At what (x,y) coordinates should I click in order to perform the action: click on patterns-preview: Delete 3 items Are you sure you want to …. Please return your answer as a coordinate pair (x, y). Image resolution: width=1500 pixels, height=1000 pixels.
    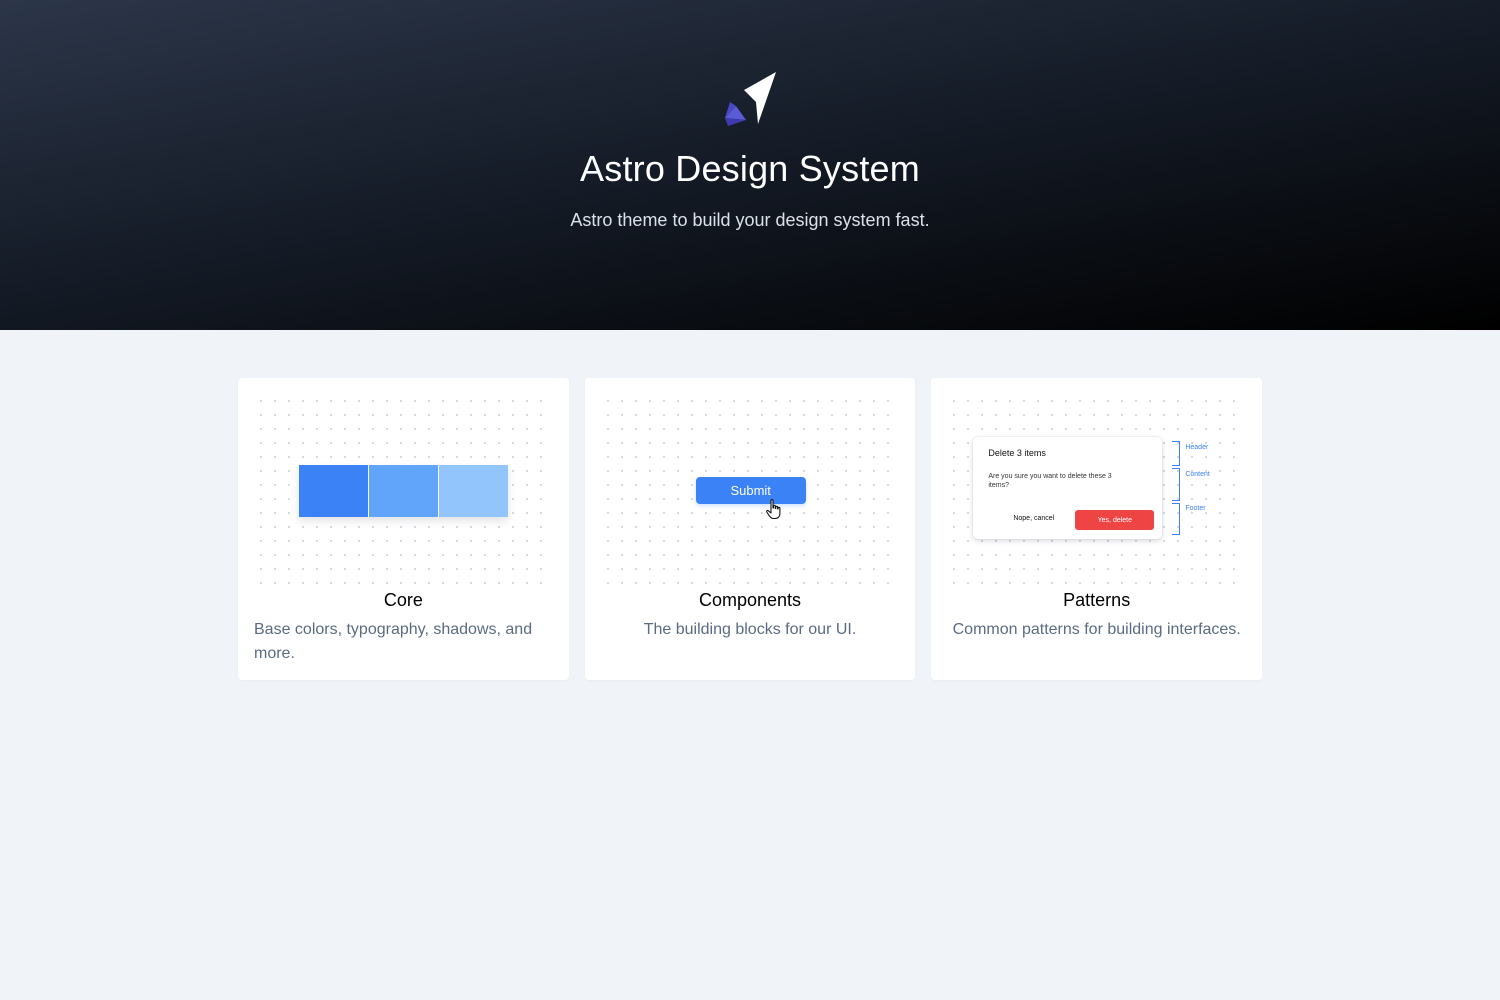
    Looking at the image, I should click on (1097, 492).